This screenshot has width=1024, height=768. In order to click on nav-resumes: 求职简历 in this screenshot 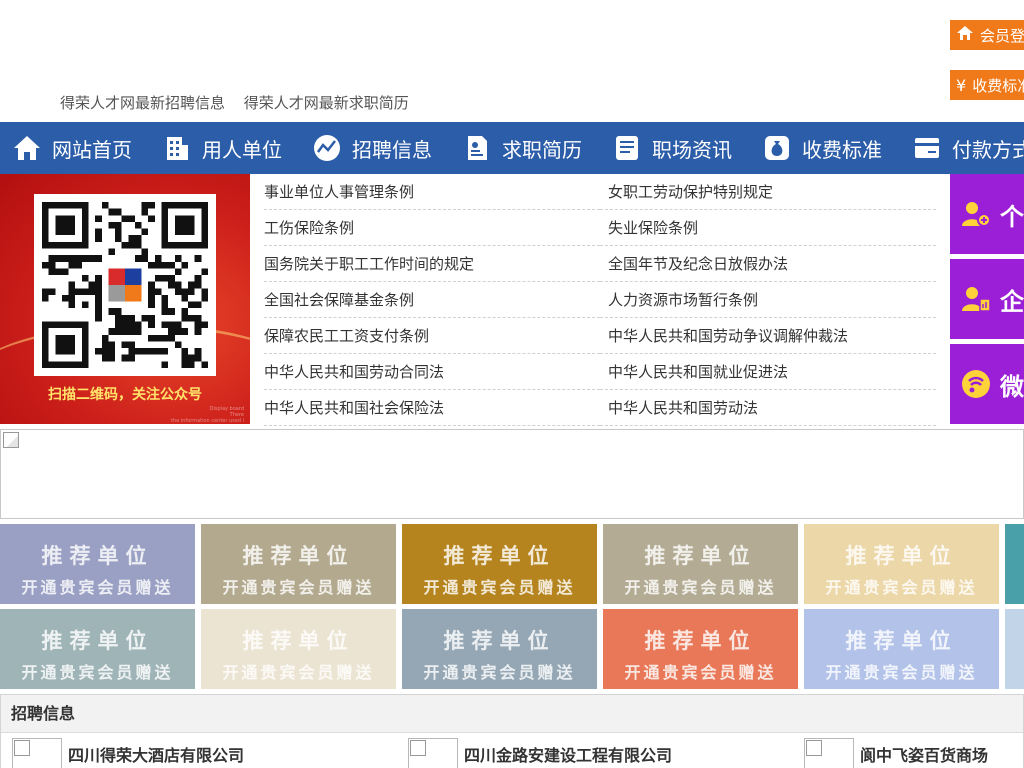, I will do `click(525, 148)`.